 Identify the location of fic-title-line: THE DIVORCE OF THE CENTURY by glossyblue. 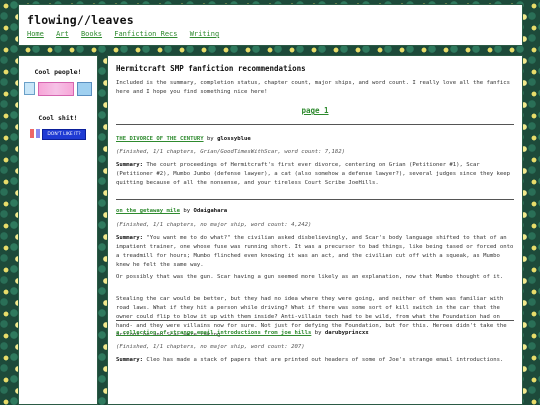
(183, 139).